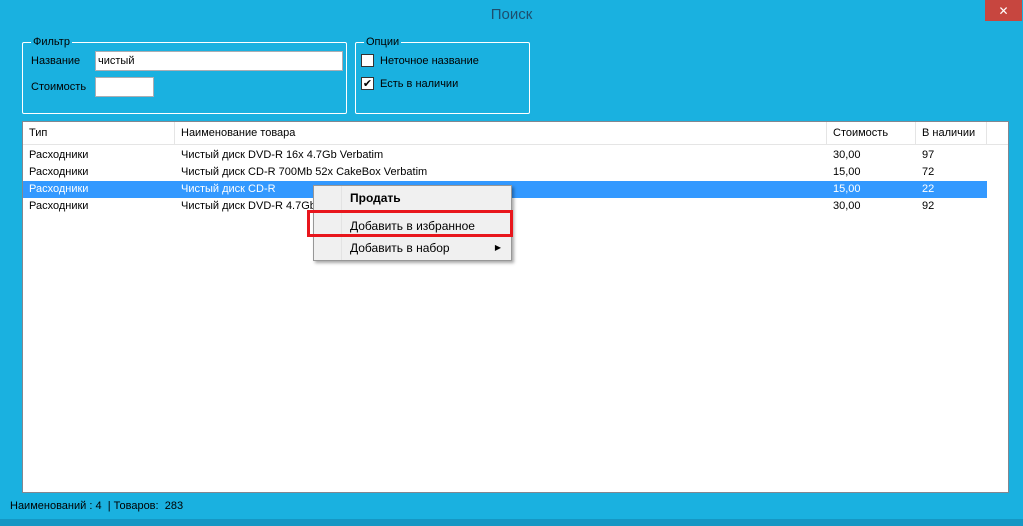  I want to click on goods-count-value: 283, so click(174, 506).